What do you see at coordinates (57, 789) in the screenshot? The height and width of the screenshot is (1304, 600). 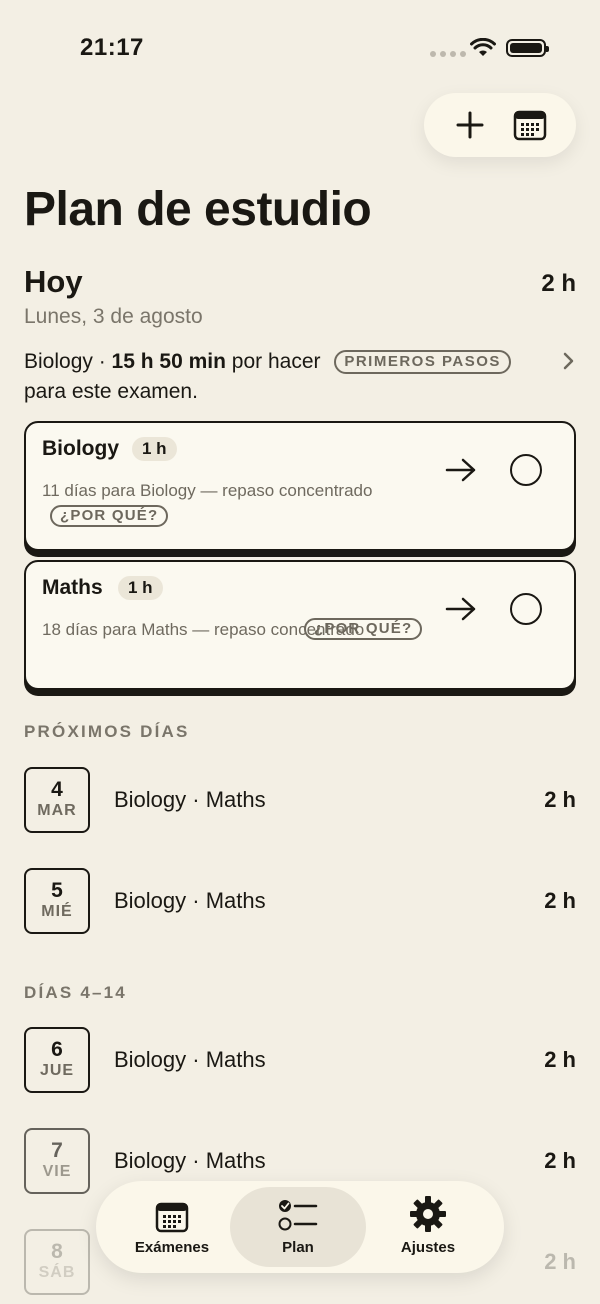 I see `day-number: 4` at bounding box center [57, 789].